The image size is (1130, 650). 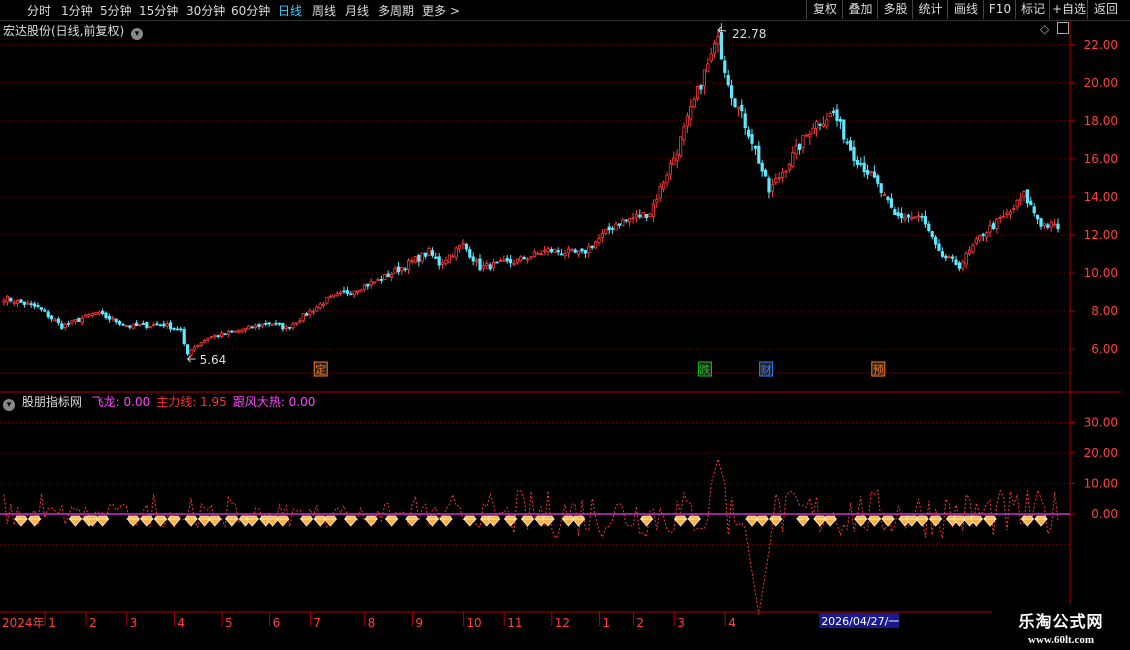 I want to click on toolbar-button: 统计, so click(x=930, y=9).